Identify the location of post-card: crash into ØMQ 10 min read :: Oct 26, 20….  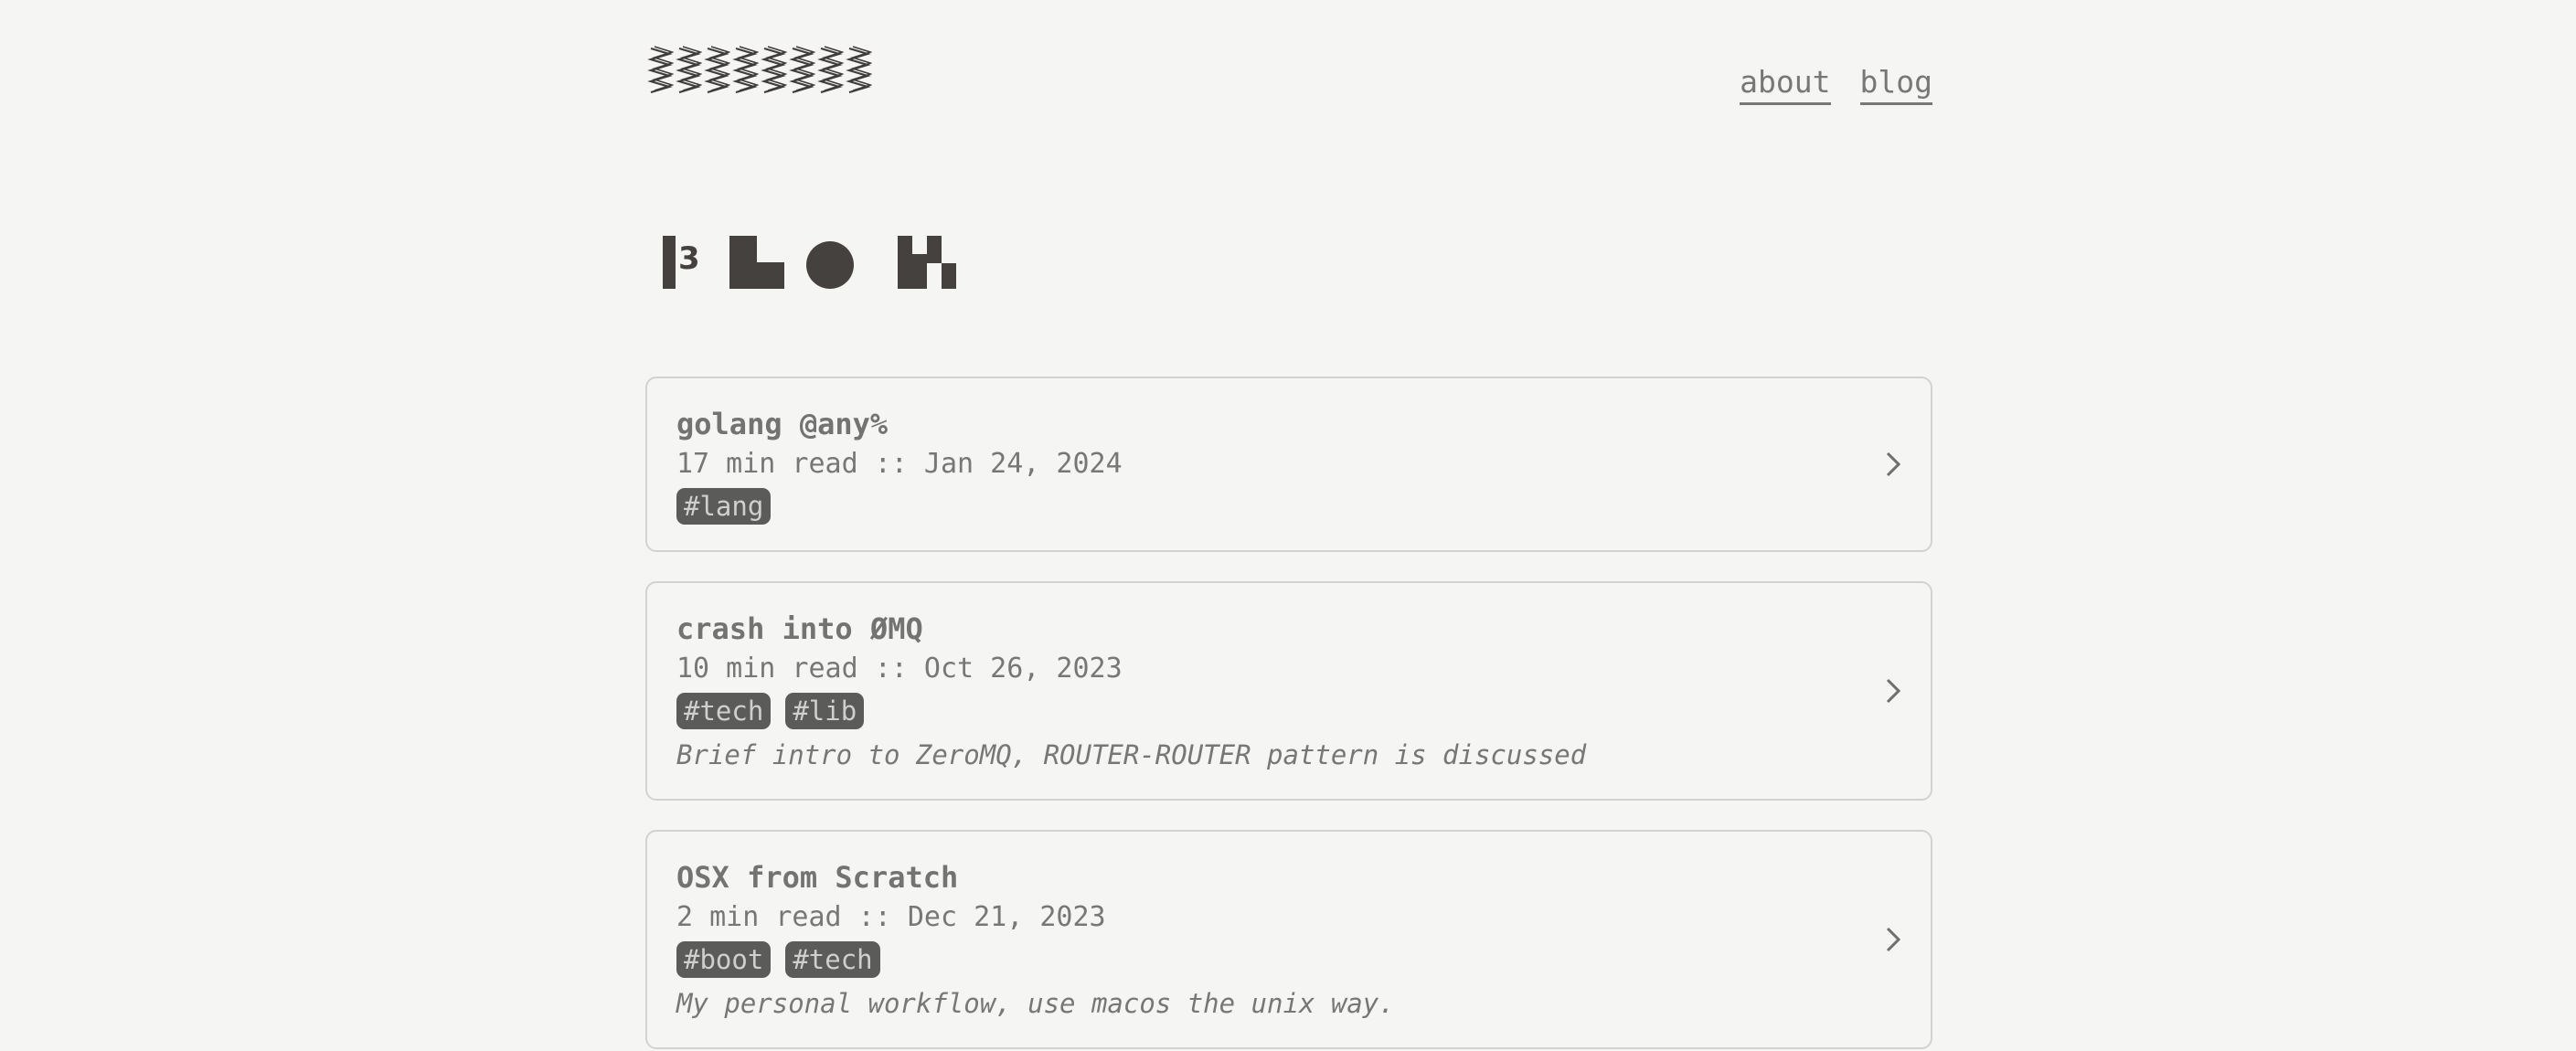
(1288, 691).